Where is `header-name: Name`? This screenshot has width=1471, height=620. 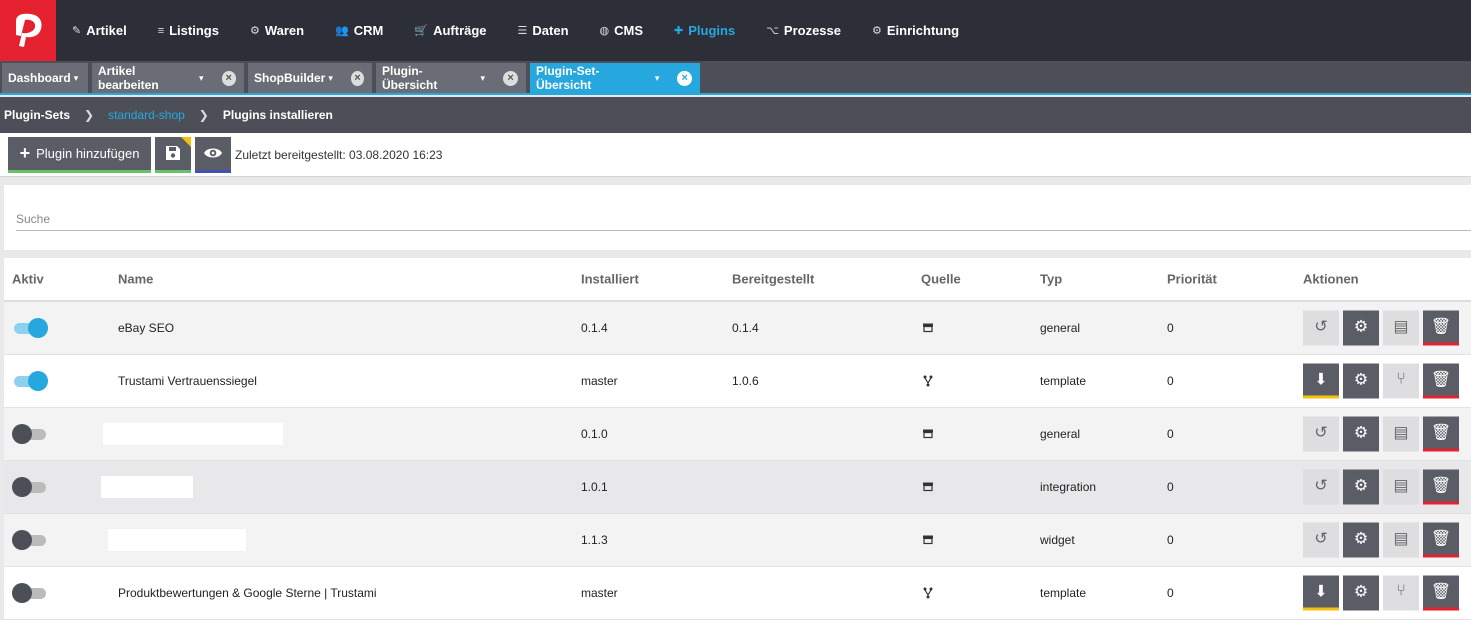
header-name: Name is located at coordinates (135, 279).